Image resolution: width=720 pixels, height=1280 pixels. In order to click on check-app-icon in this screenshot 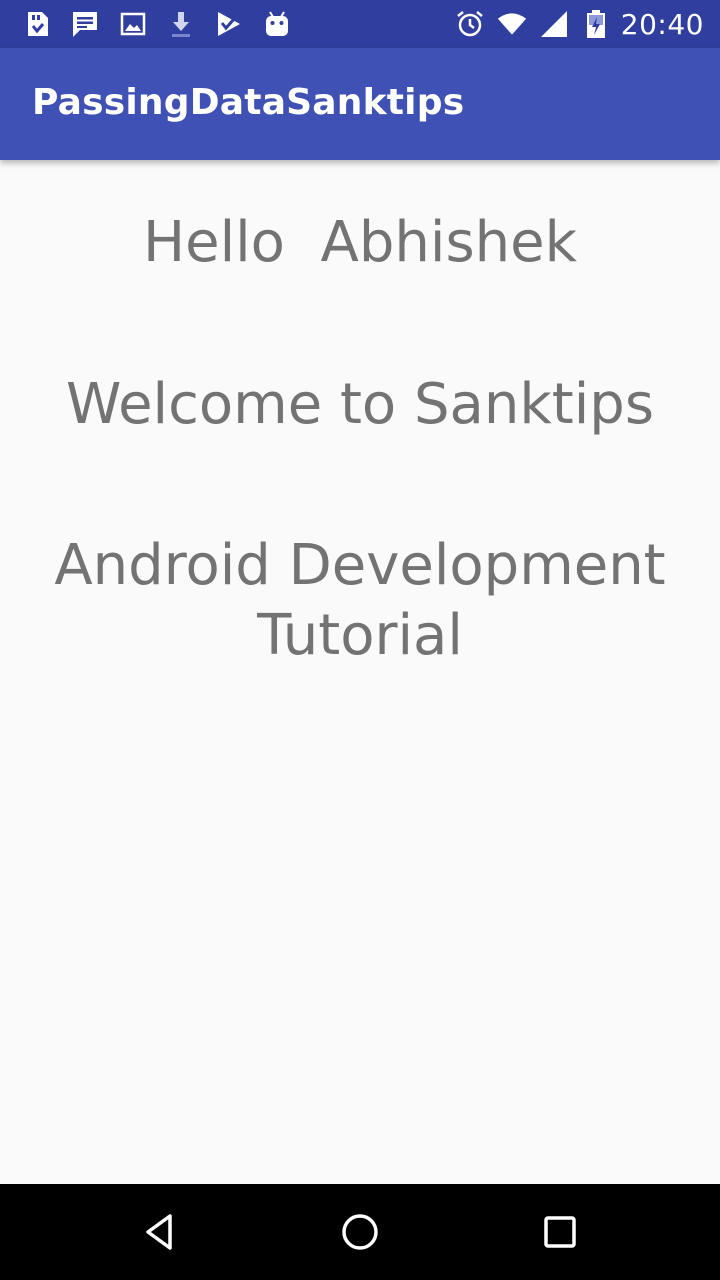, I will do `click(229, 24)`.